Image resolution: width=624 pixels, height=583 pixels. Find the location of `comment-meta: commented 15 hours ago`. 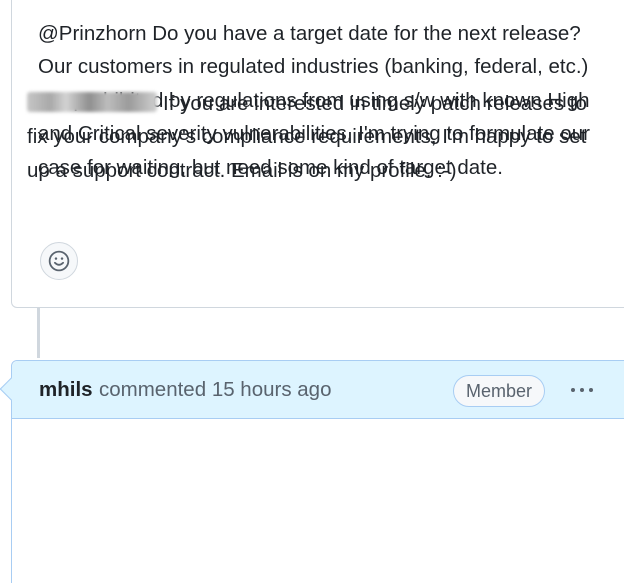

comment-meta: commented 15 hours ago is located at coordinates (215, 390).